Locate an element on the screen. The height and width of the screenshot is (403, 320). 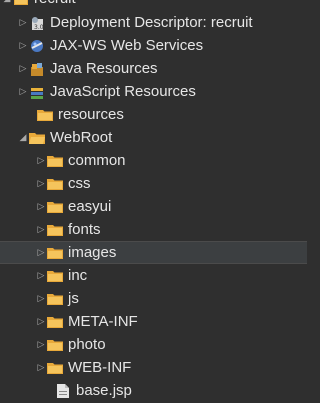
tree-item-deployment-descriptor: ▷ 3.0 Deployment Descriptor: recruit is located at coordinates (153, 22).